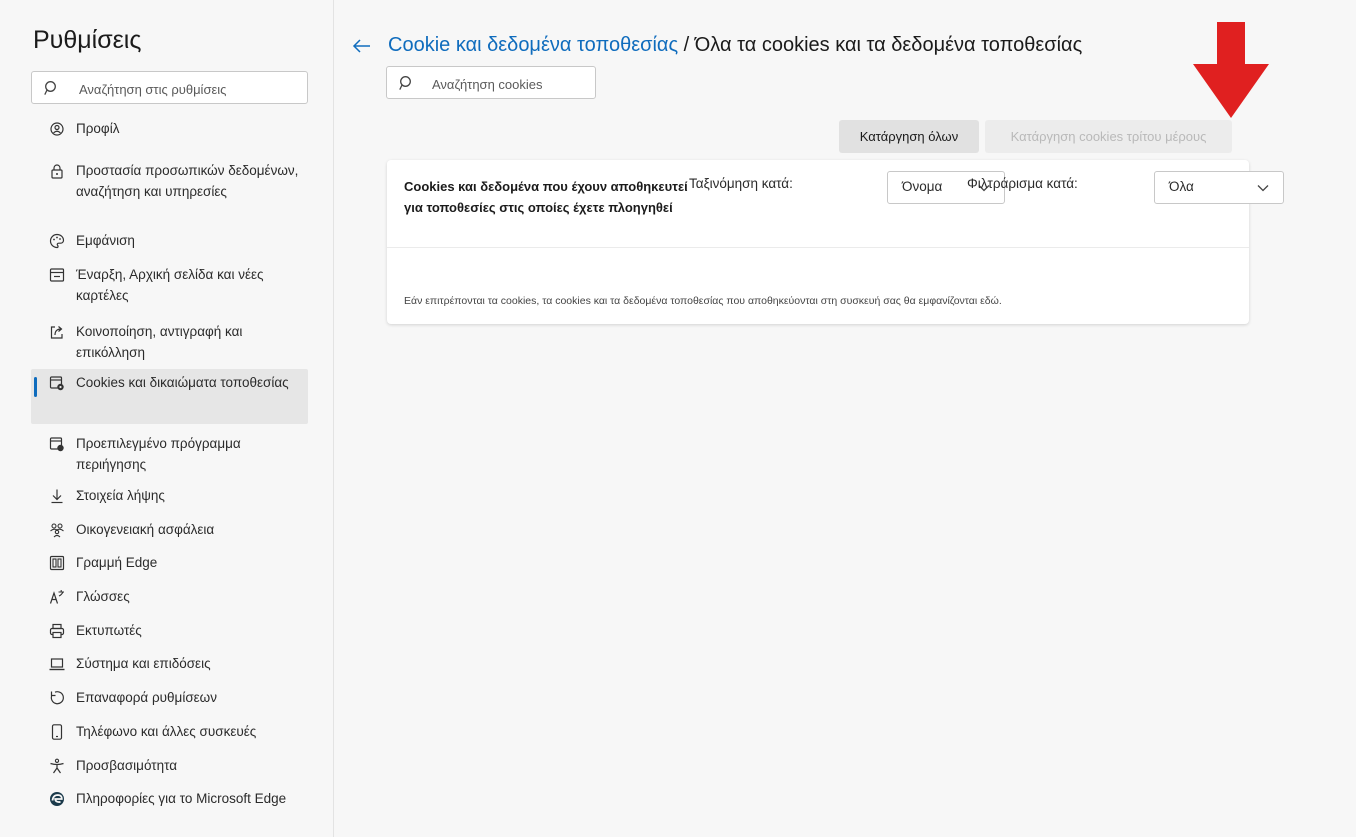  What do you see at coordinates (741, 183) in the screenshot?
I see `sort-label: Ταξινόμηση κατά:` at bounding box center [741, 183].